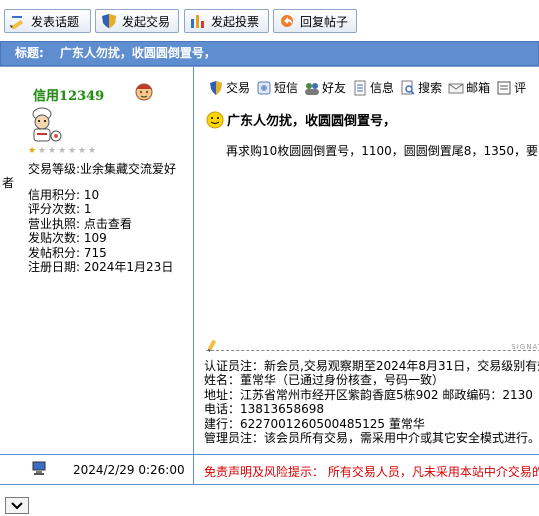 The image size is (539, 516). What do you see at coordinates (8, 183) in the screenshot?
I see `trade-grade-overflow: 者` at bounding box center [8, 183].